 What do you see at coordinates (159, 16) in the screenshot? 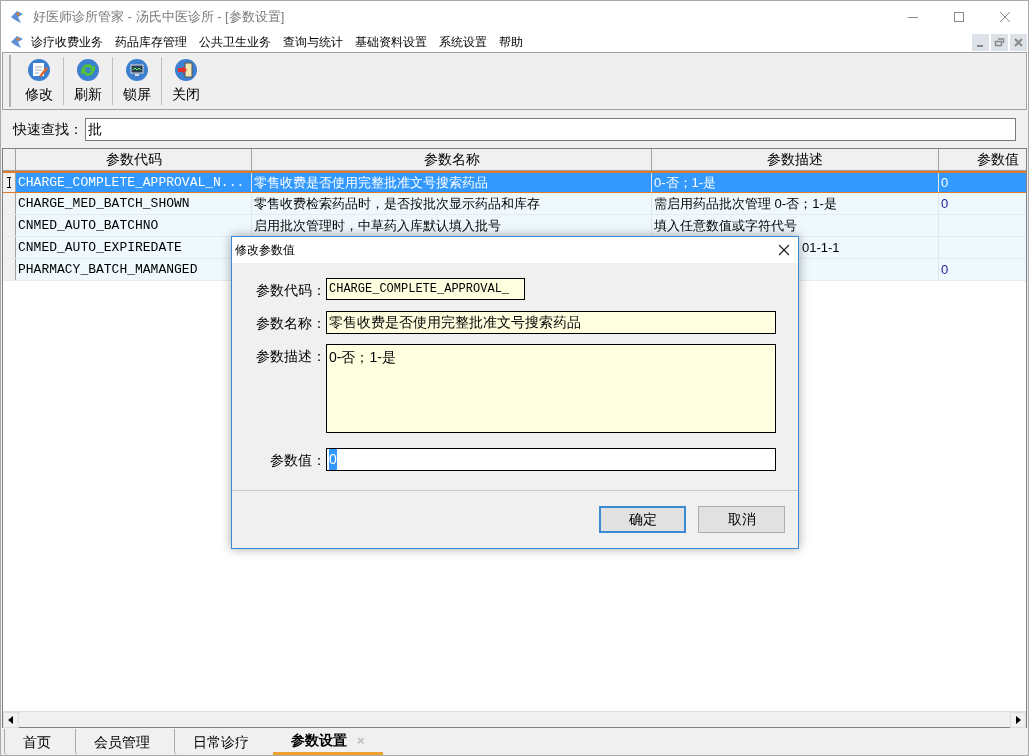
I see `window-title: 好医师诊所管家 - 汤氏中医诊所 - [参数设置]` at bounding box center [159, 16].